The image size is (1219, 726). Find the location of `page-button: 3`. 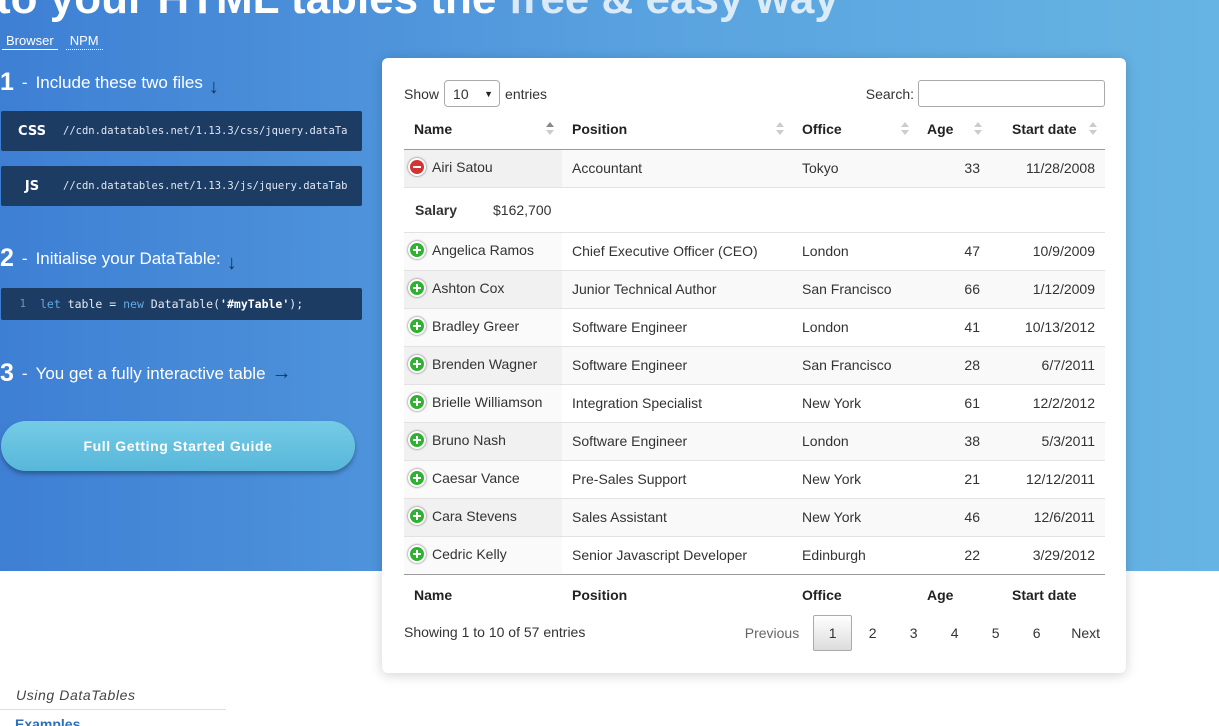

page-button: 3 is located at coordinates (913, 633).